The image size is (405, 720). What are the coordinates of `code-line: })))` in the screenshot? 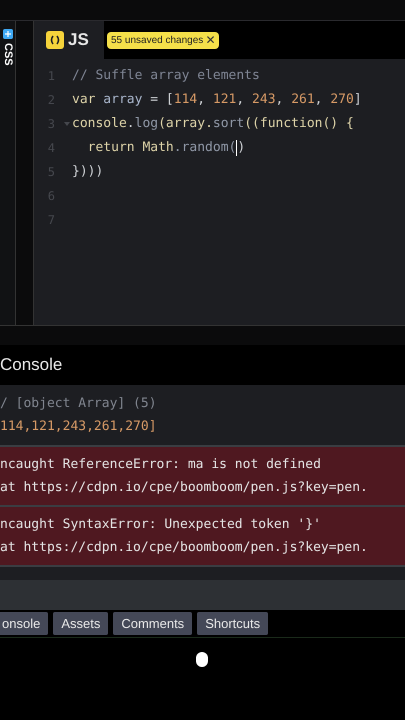 It's located at (88, 172).